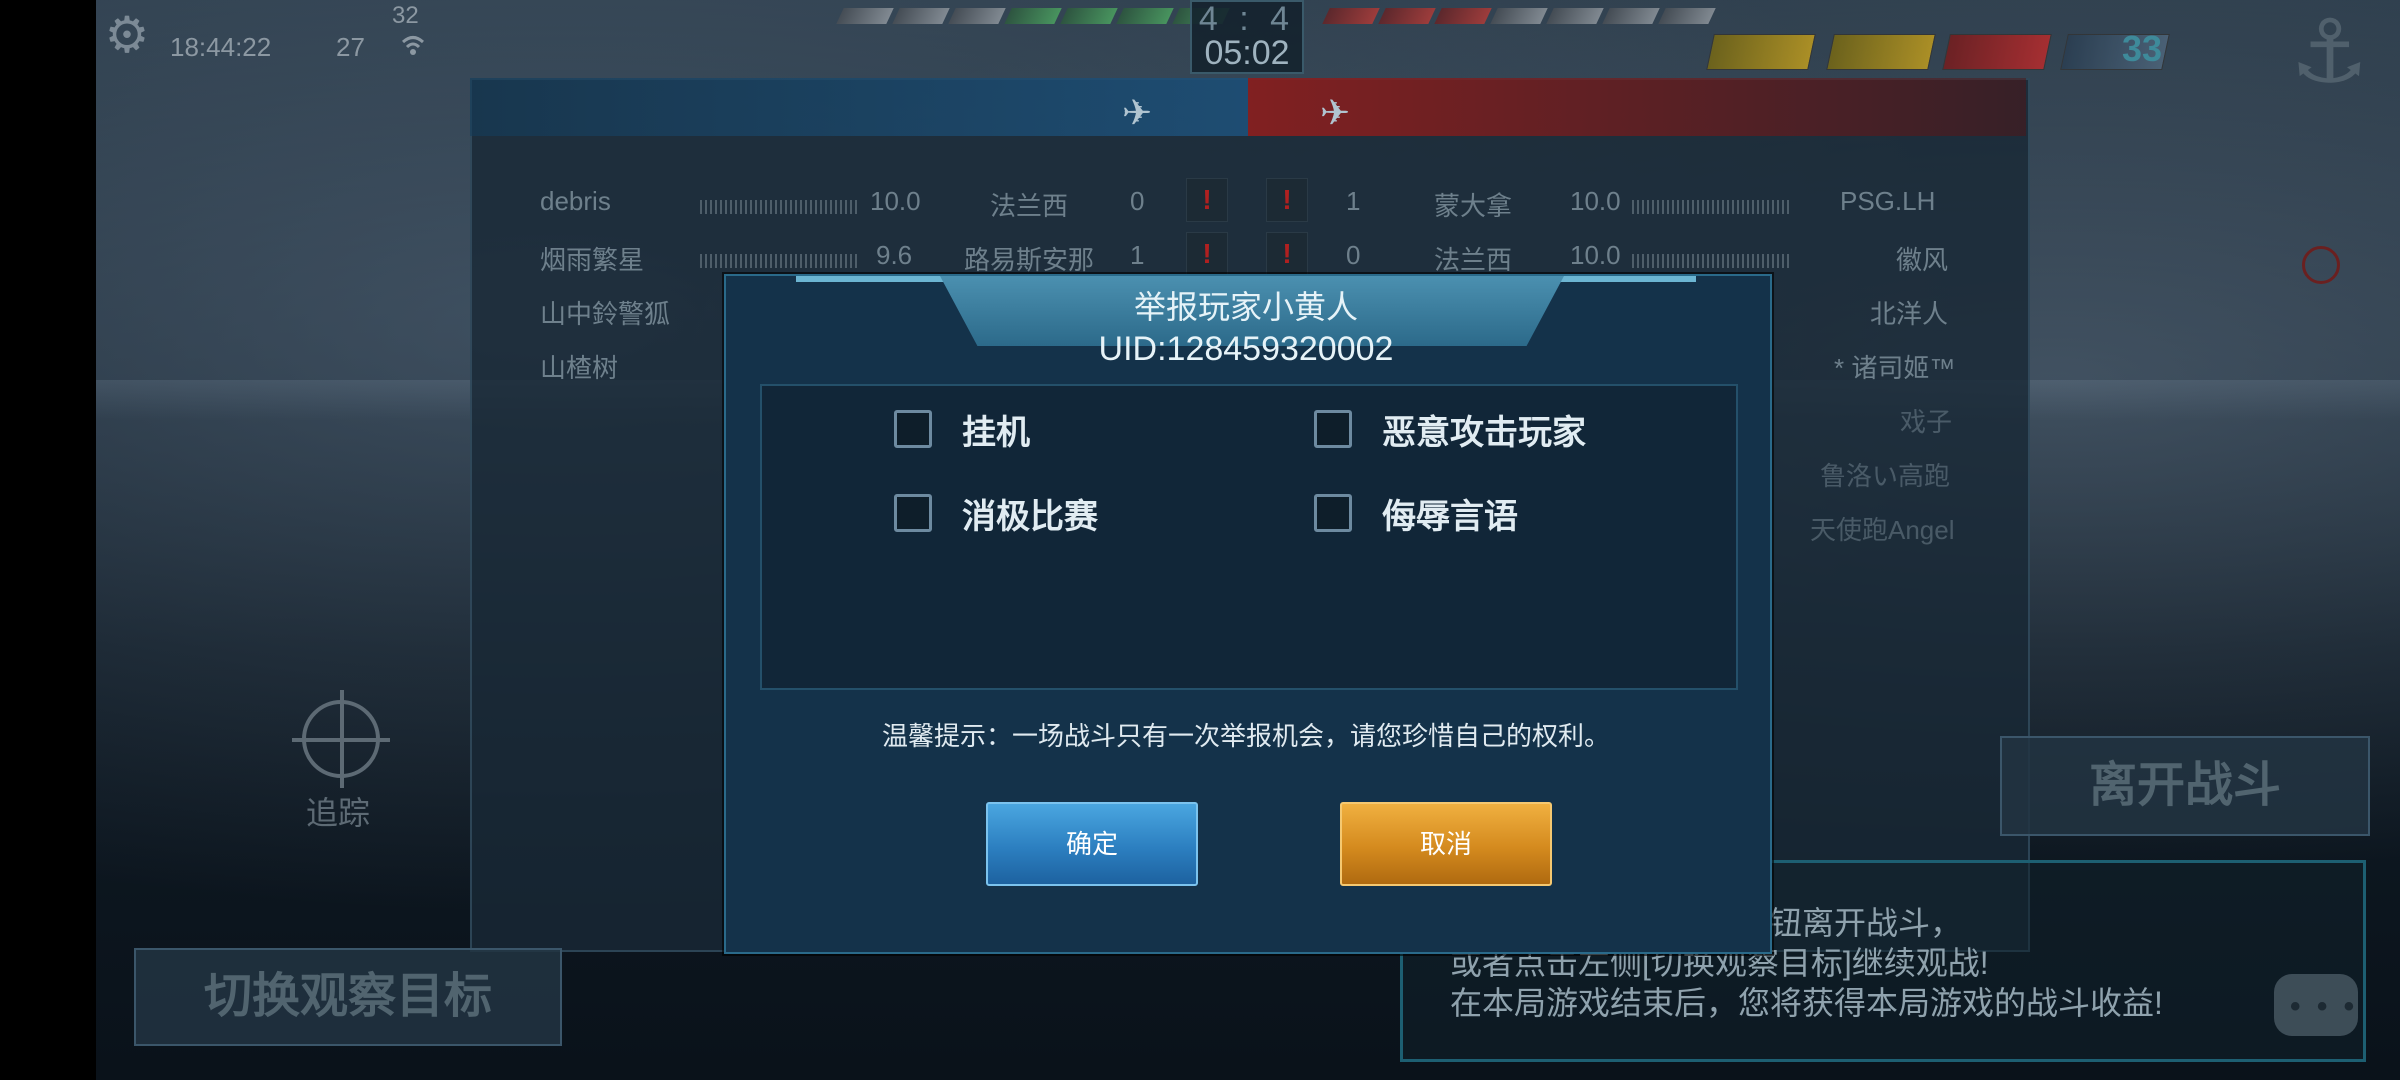  I want to click on option-label: 挂机, so click(996, 432).